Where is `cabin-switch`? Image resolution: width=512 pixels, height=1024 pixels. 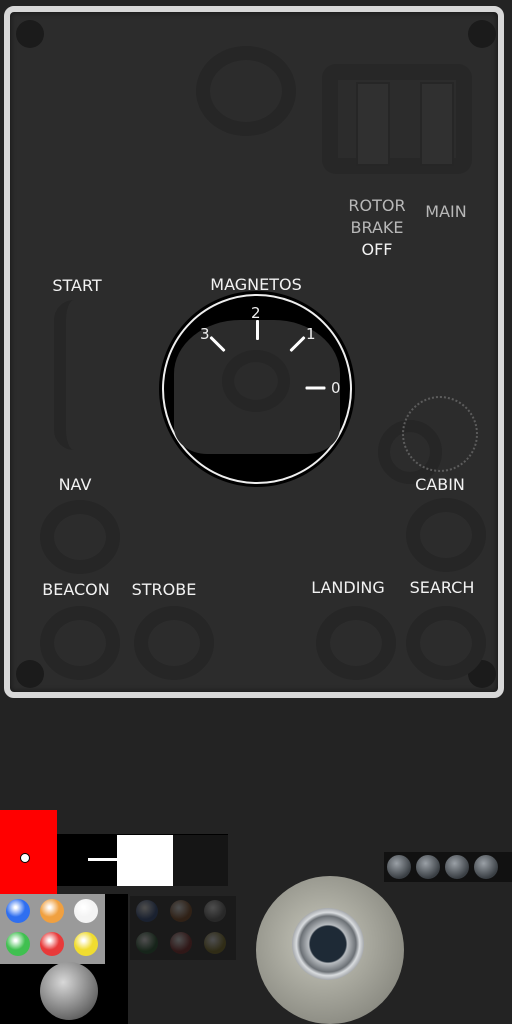
cabin-switch is located at coordinates (446, 535).